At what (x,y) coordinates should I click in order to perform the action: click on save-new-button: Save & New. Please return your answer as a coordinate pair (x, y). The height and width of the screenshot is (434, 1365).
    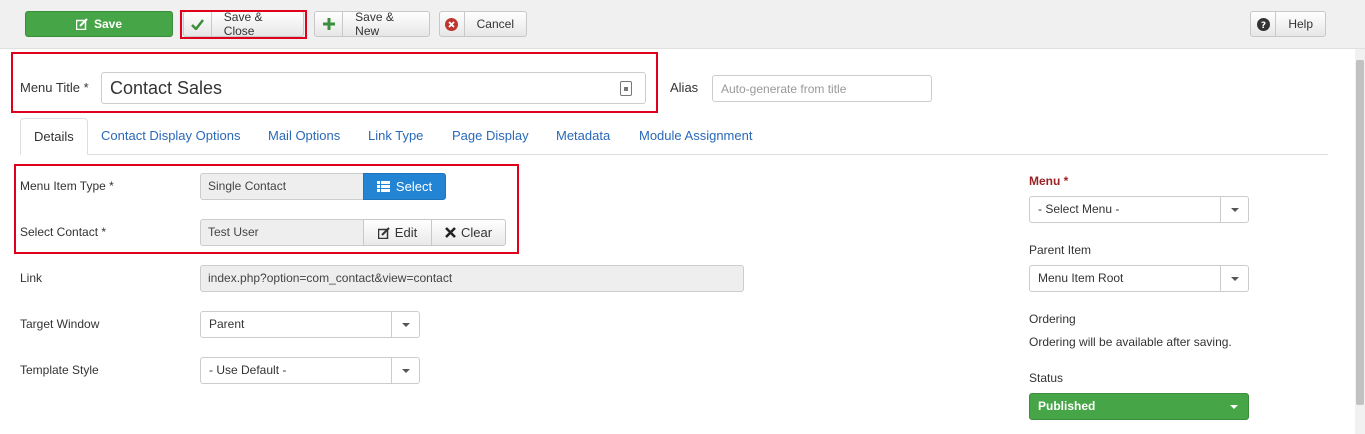
    Looking at the image, I should click on (372, 24).